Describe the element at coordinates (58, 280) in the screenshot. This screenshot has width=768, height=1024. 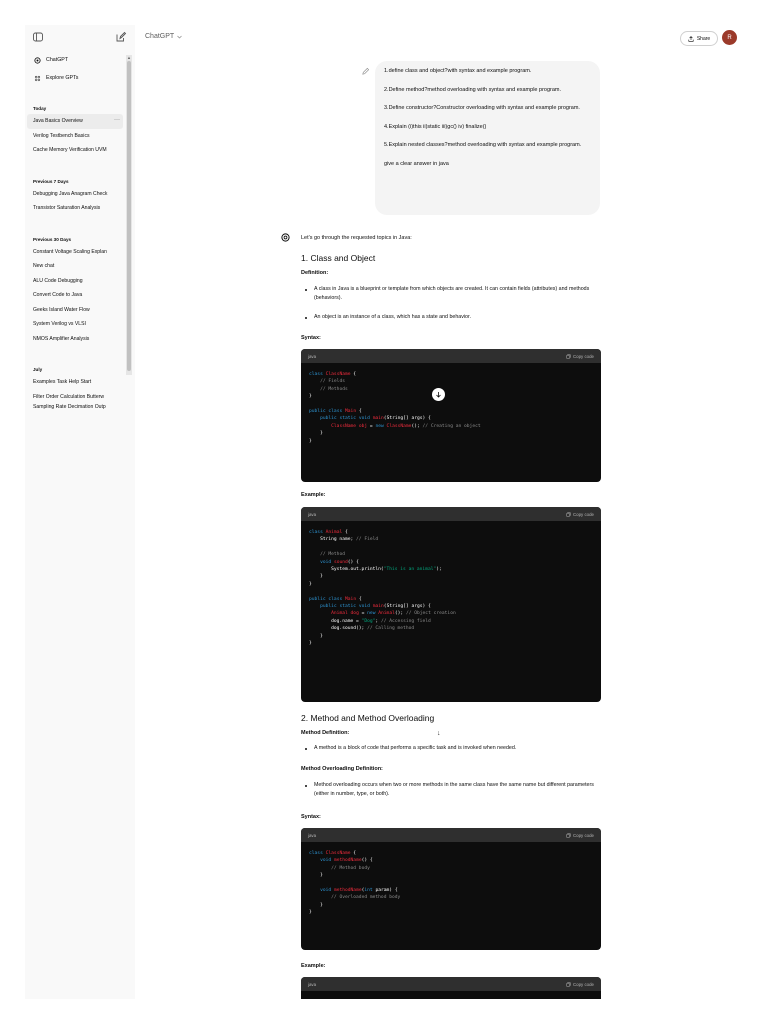
I see `sidebar-chat-label: ALU Code Debugging` at that location.